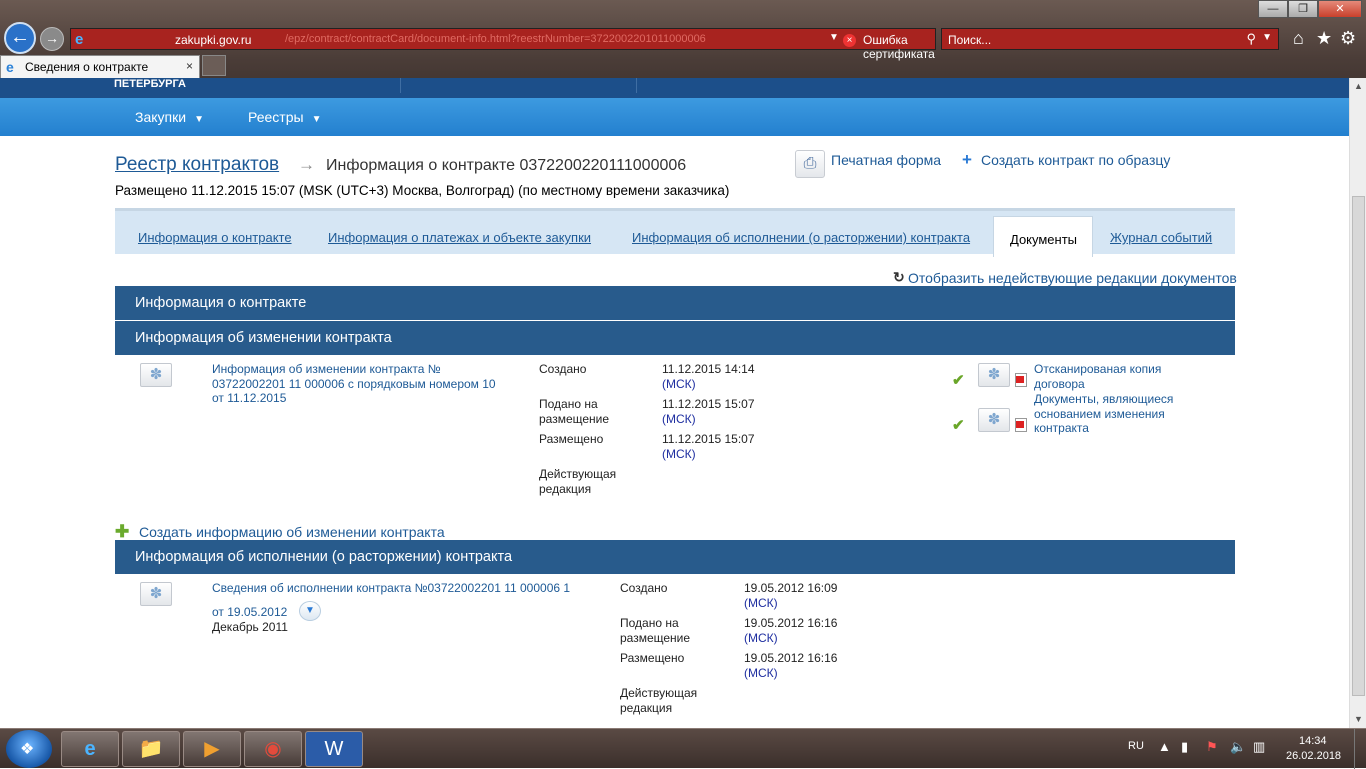 Image resolution: width=1366 pixels, height=769 pixels. I want to click on datetime: 19.05.2012 16:09, so click(791, 588).